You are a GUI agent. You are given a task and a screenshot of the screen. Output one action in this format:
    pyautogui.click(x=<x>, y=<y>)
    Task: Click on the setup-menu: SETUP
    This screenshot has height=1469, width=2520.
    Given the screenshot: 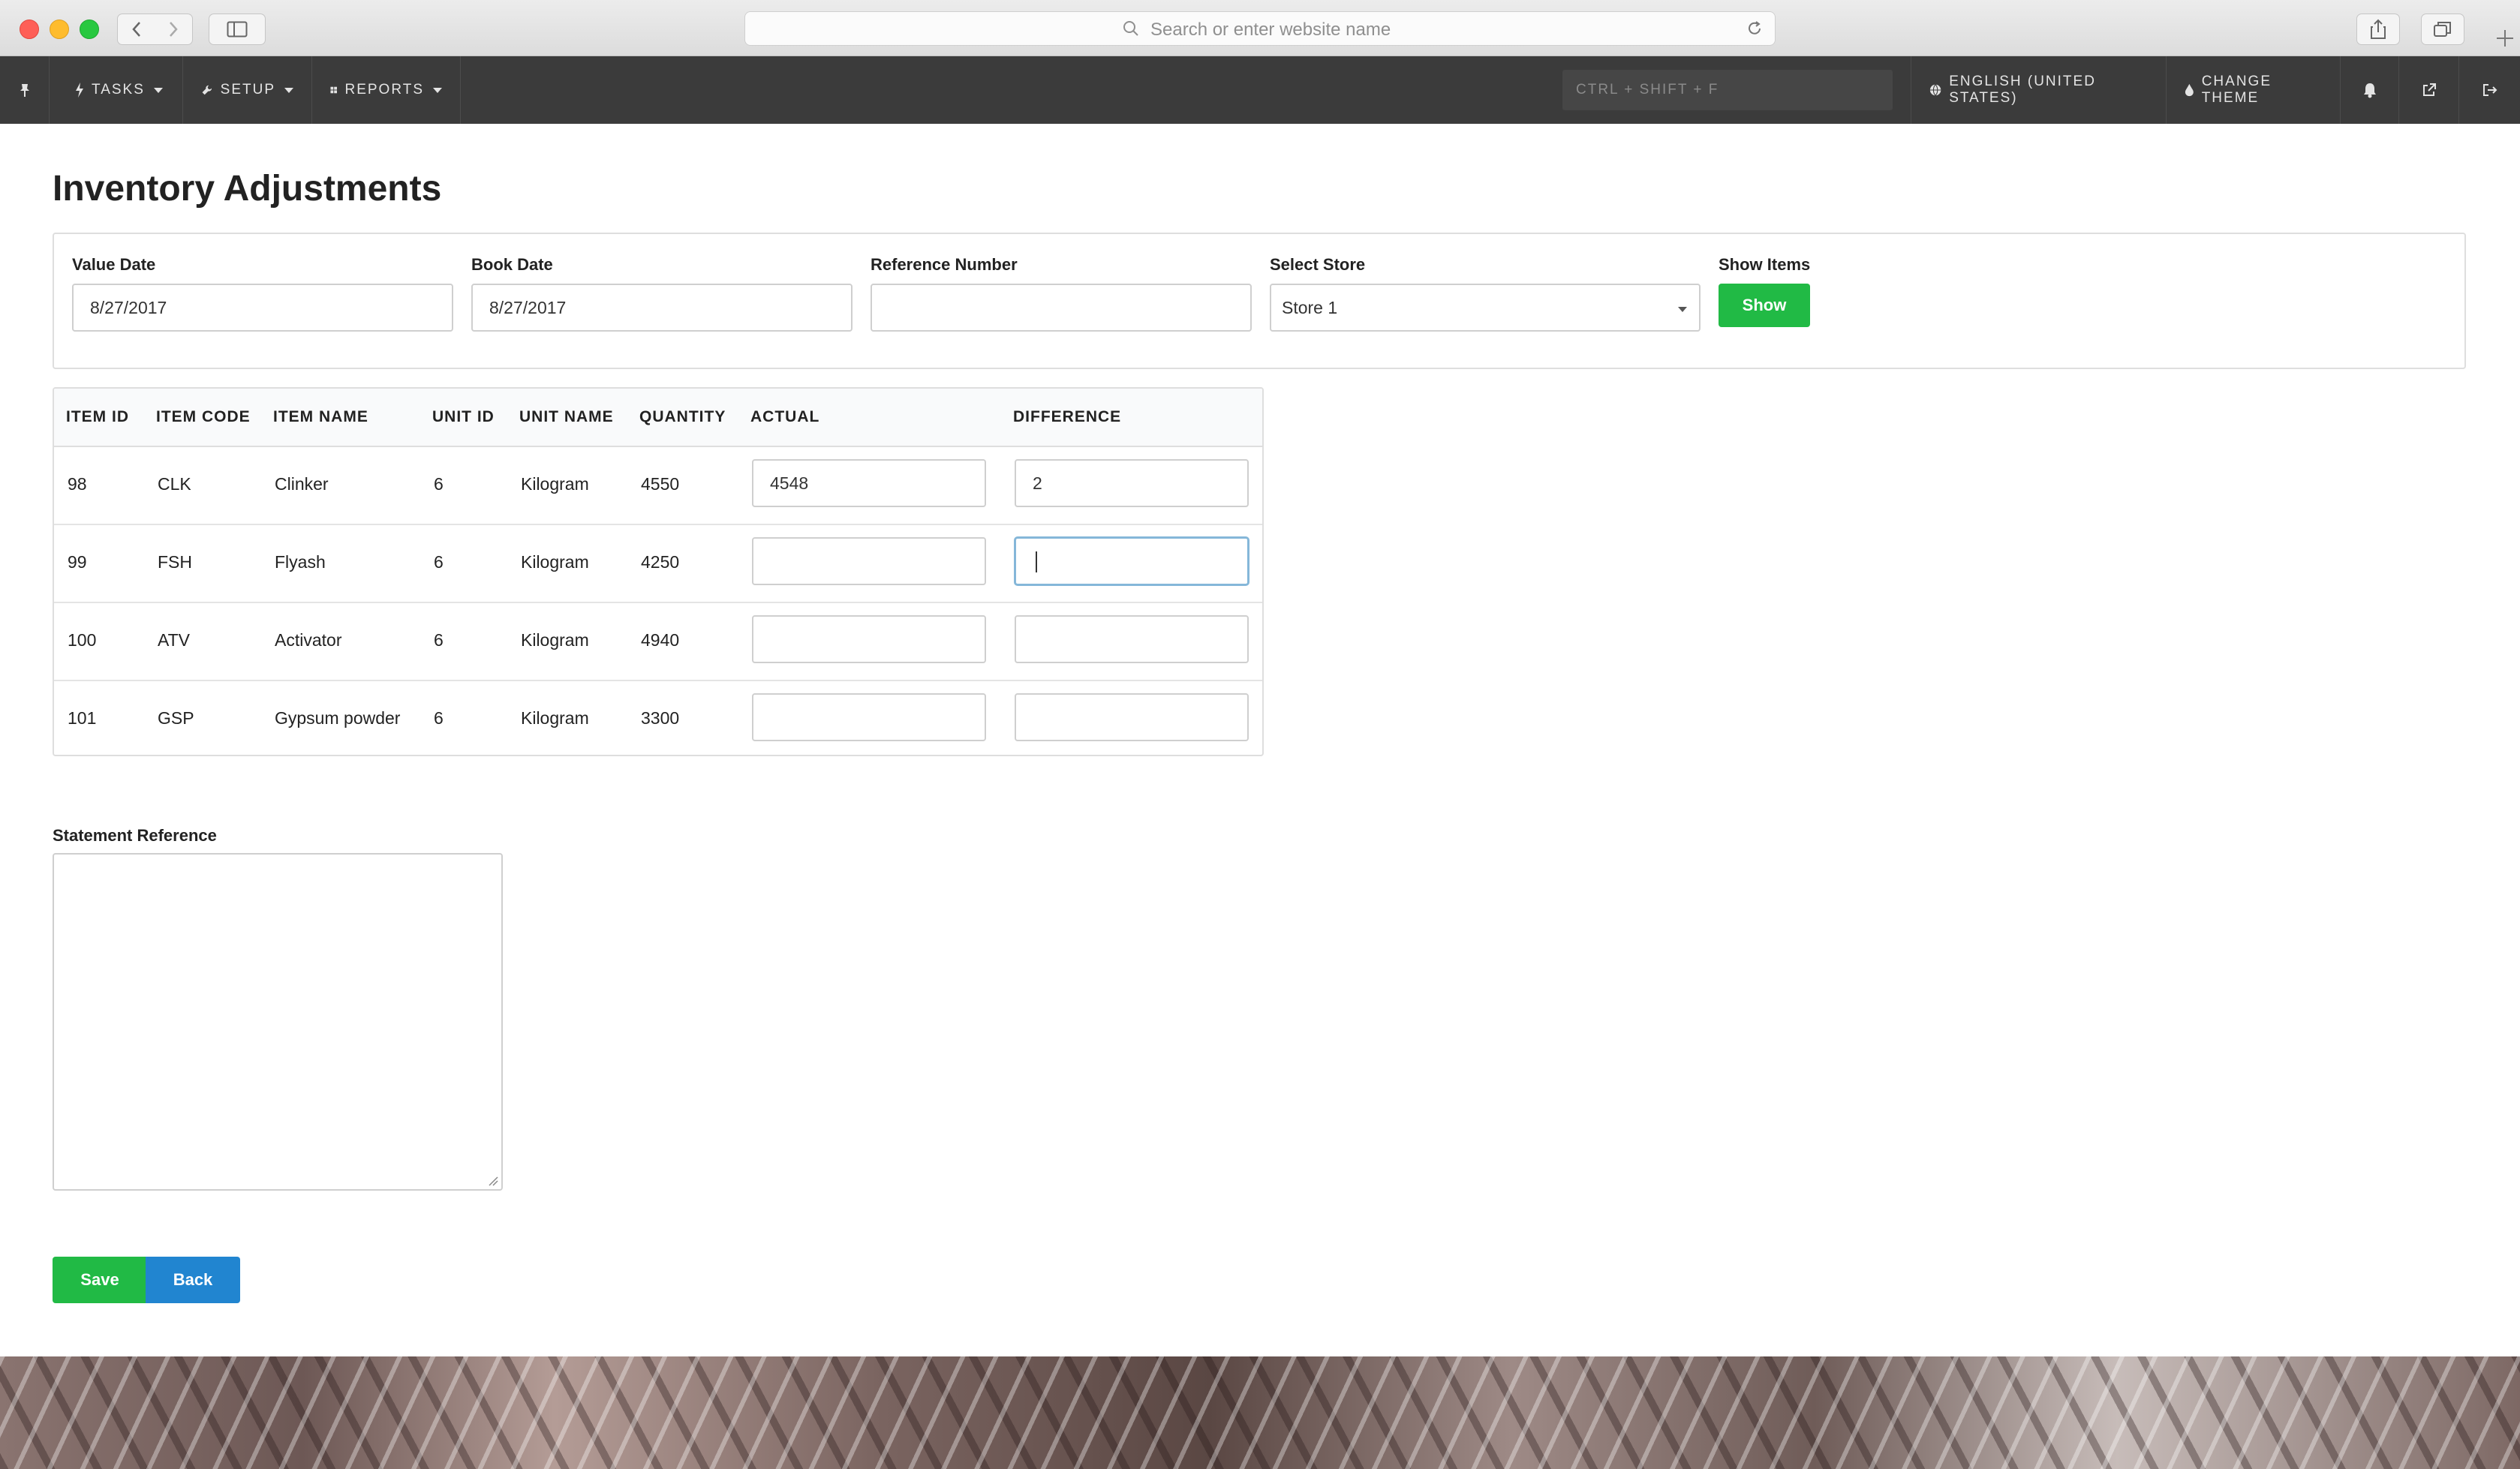 What is the action you would take?
    pyautogui.click(x=247, y=90)
    